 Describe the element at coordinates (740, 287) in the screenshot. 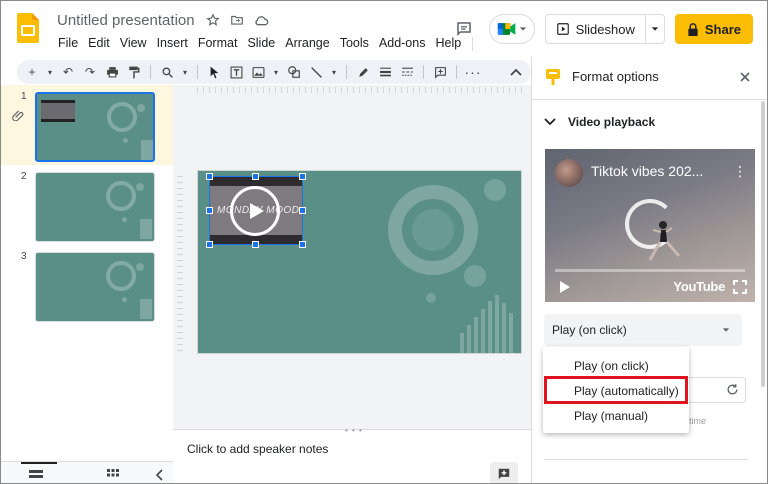

I see `fullscreen-icon` at that location.